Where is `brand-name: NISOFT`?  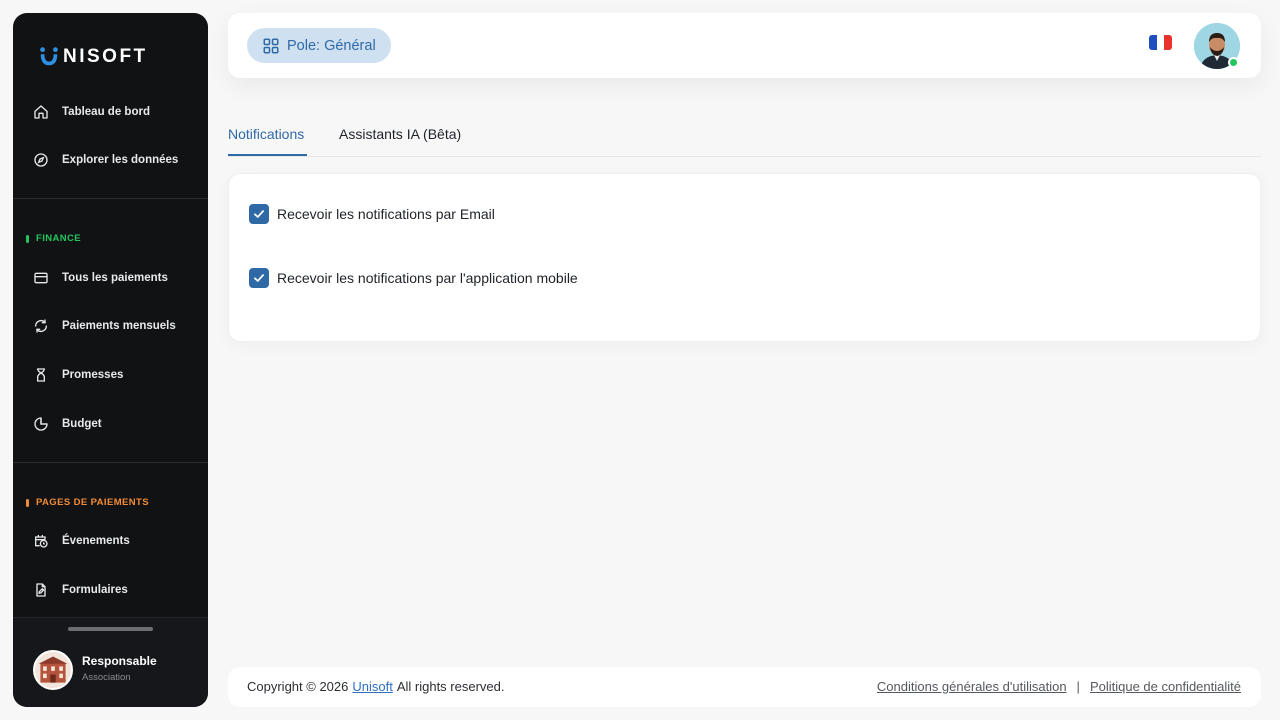
brand-name: NISOFT is located at coordinates (105, 56).